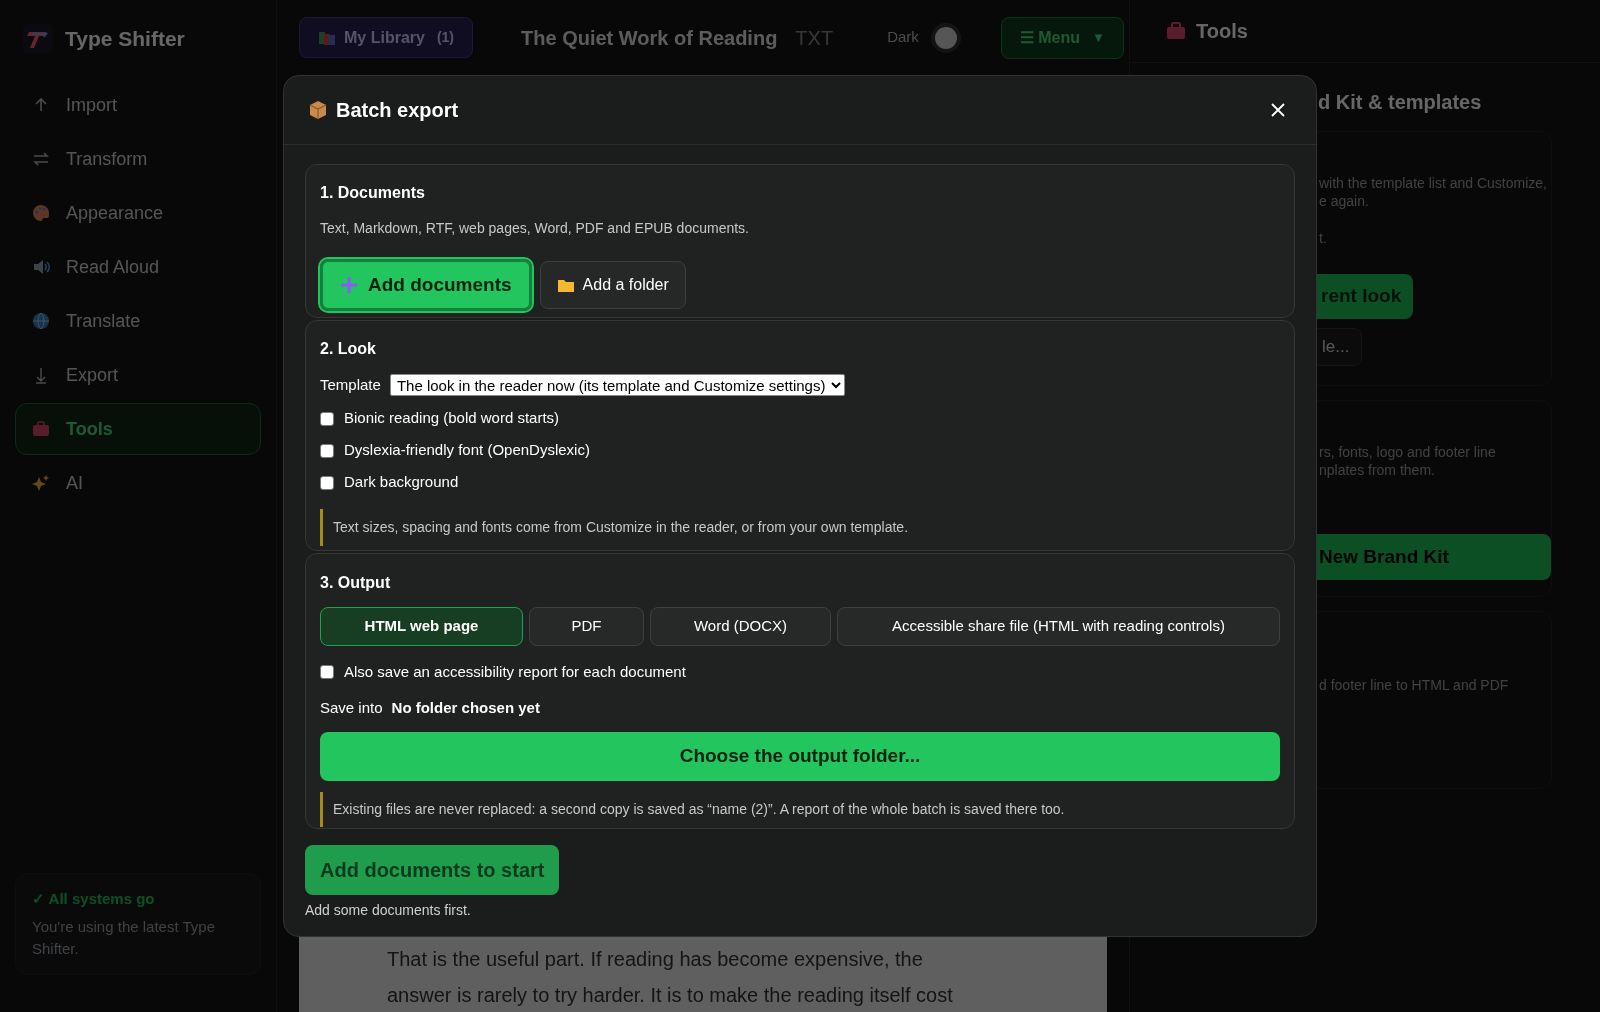 Image resolution: width=1600 pixels, height=1012 pixels. I want to click on status-title: ✓ All systems go, so click(94, 898).